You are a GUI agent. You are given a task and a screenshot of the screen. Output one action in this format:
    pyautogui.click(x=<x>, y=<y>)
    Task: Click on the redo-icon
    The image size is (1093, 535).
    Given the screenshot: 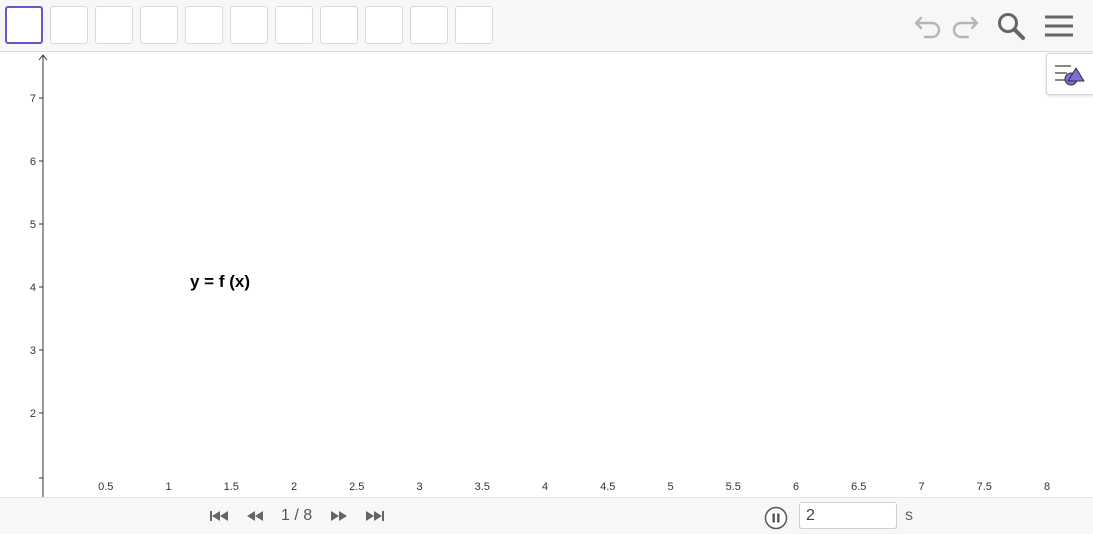 What is the action you would take?
    pyautogui.click(x=965, y=26)
    